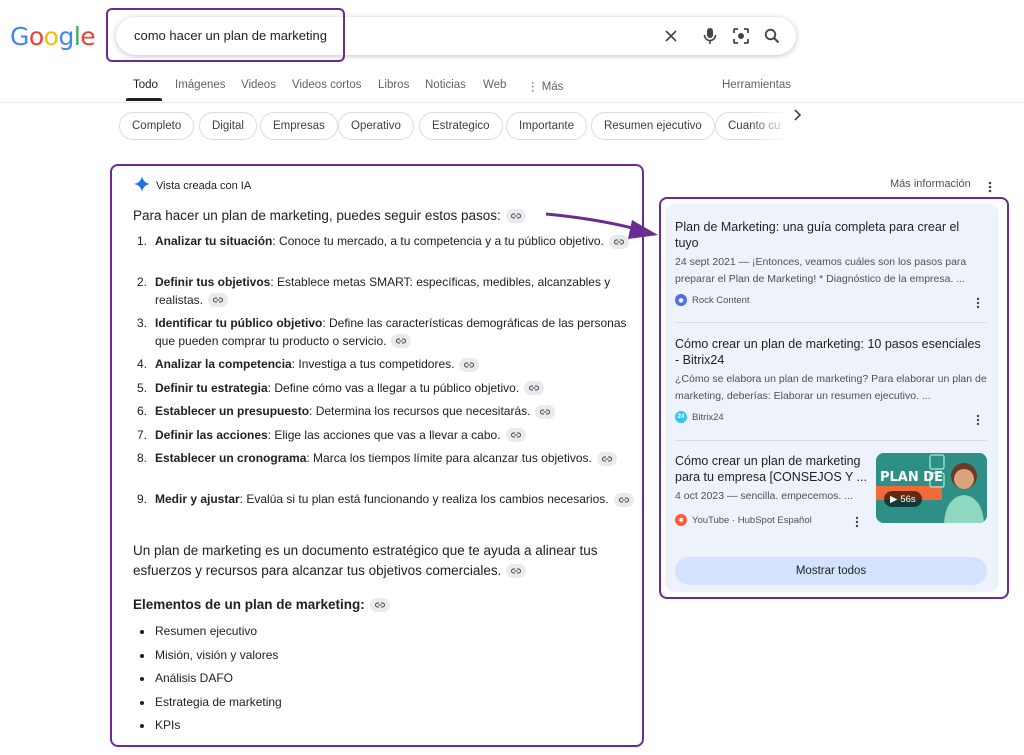  I want to click on tab-imagenes: Imágenes, so click(200, 85).